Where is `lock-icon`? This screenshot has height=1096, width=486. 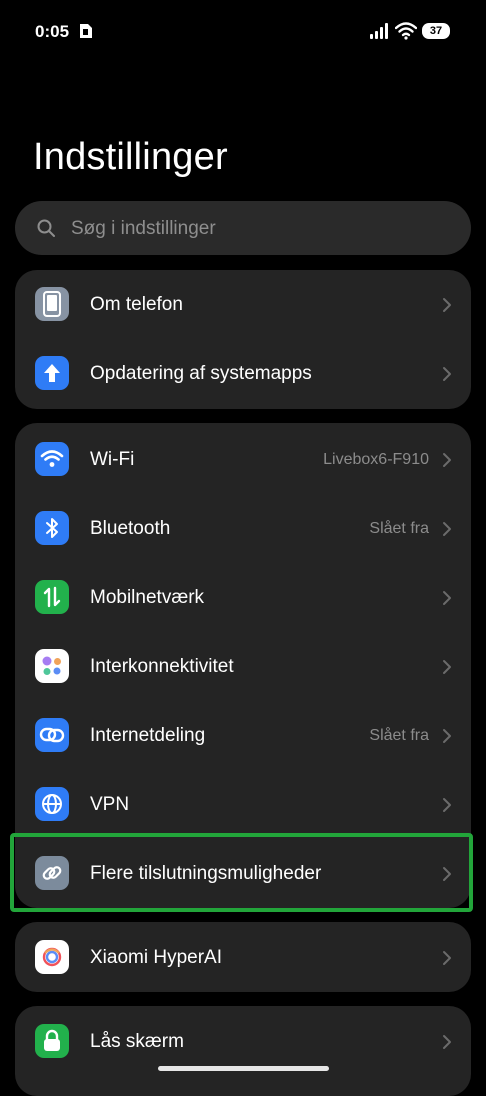
lock-icon is located at coordinates (52, 1041).